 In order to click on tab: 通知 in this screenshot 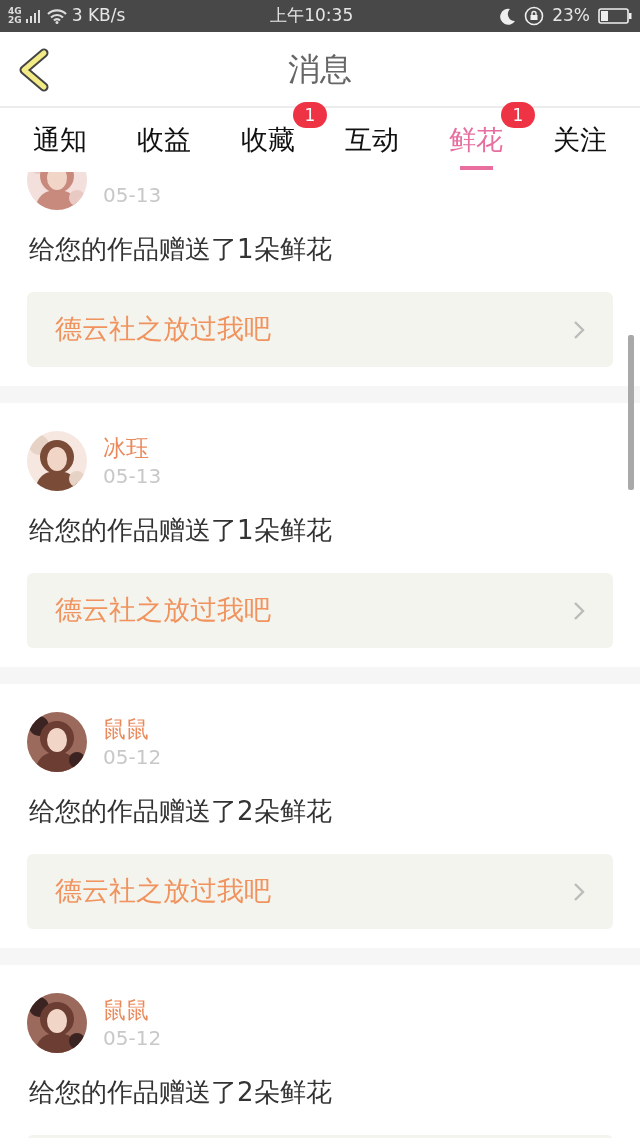, I will do `click(60, 140)`.